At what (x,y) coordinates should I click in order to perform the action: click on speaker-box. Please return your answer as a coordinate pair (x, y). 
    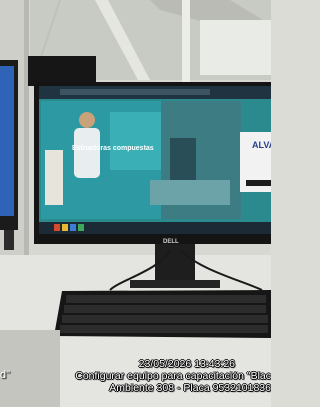
    Looking at the image, I should click on (62, 71).